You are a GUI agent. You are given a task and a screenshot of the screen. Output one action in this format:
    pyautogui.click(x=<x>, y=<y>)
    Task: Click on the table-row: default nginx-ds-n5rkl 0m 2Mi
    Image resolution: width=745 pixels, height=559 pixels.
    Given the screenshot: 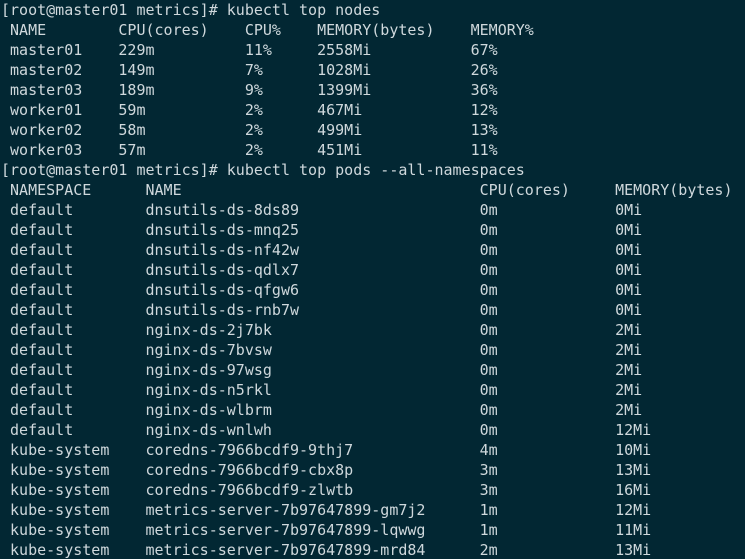 What is the action you would take?
    pyautogui.click(x=322, y=390)
    